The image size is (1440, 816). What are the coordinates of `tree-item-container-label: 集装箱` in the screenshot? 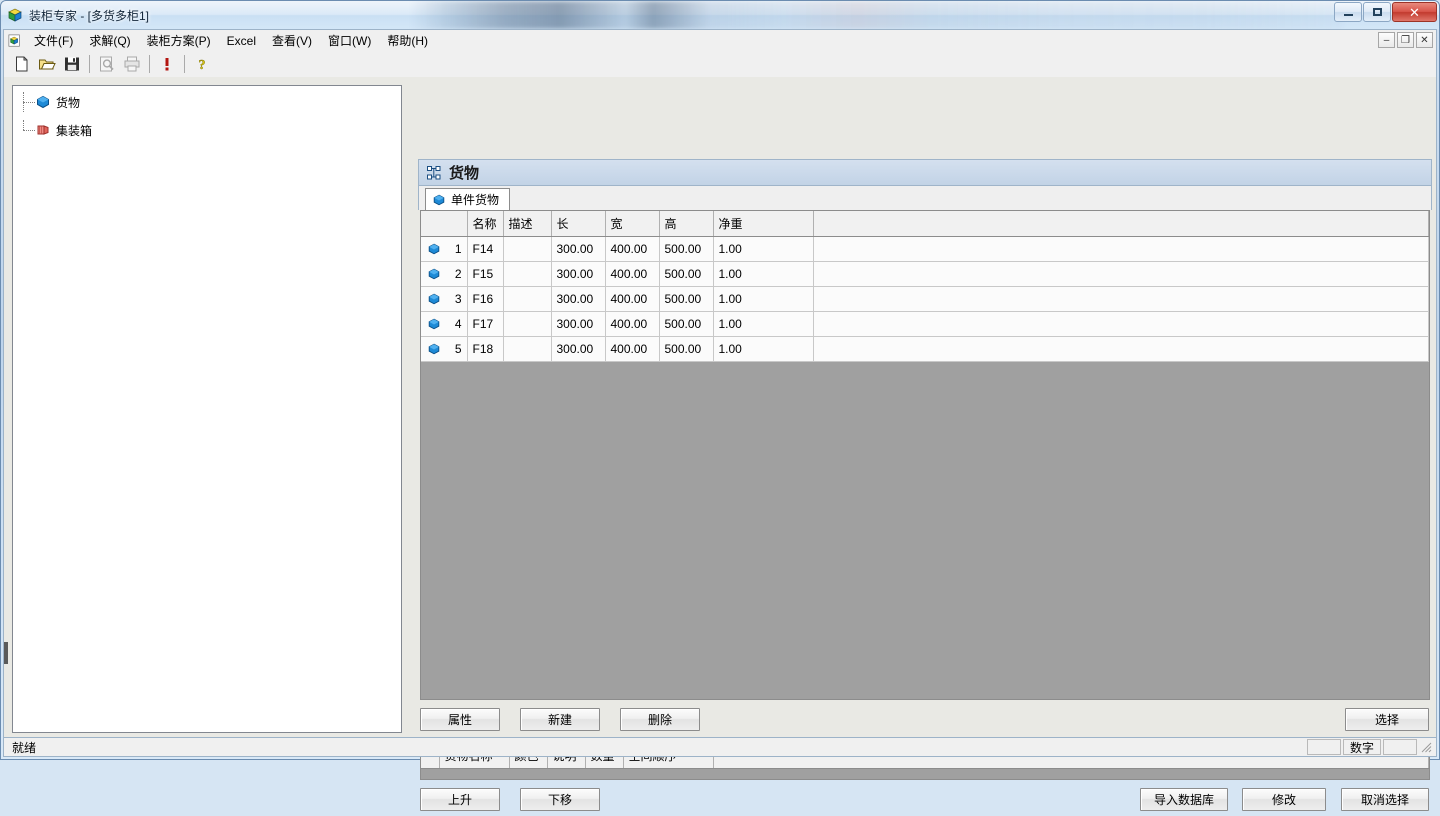 It's located at (74, 130).